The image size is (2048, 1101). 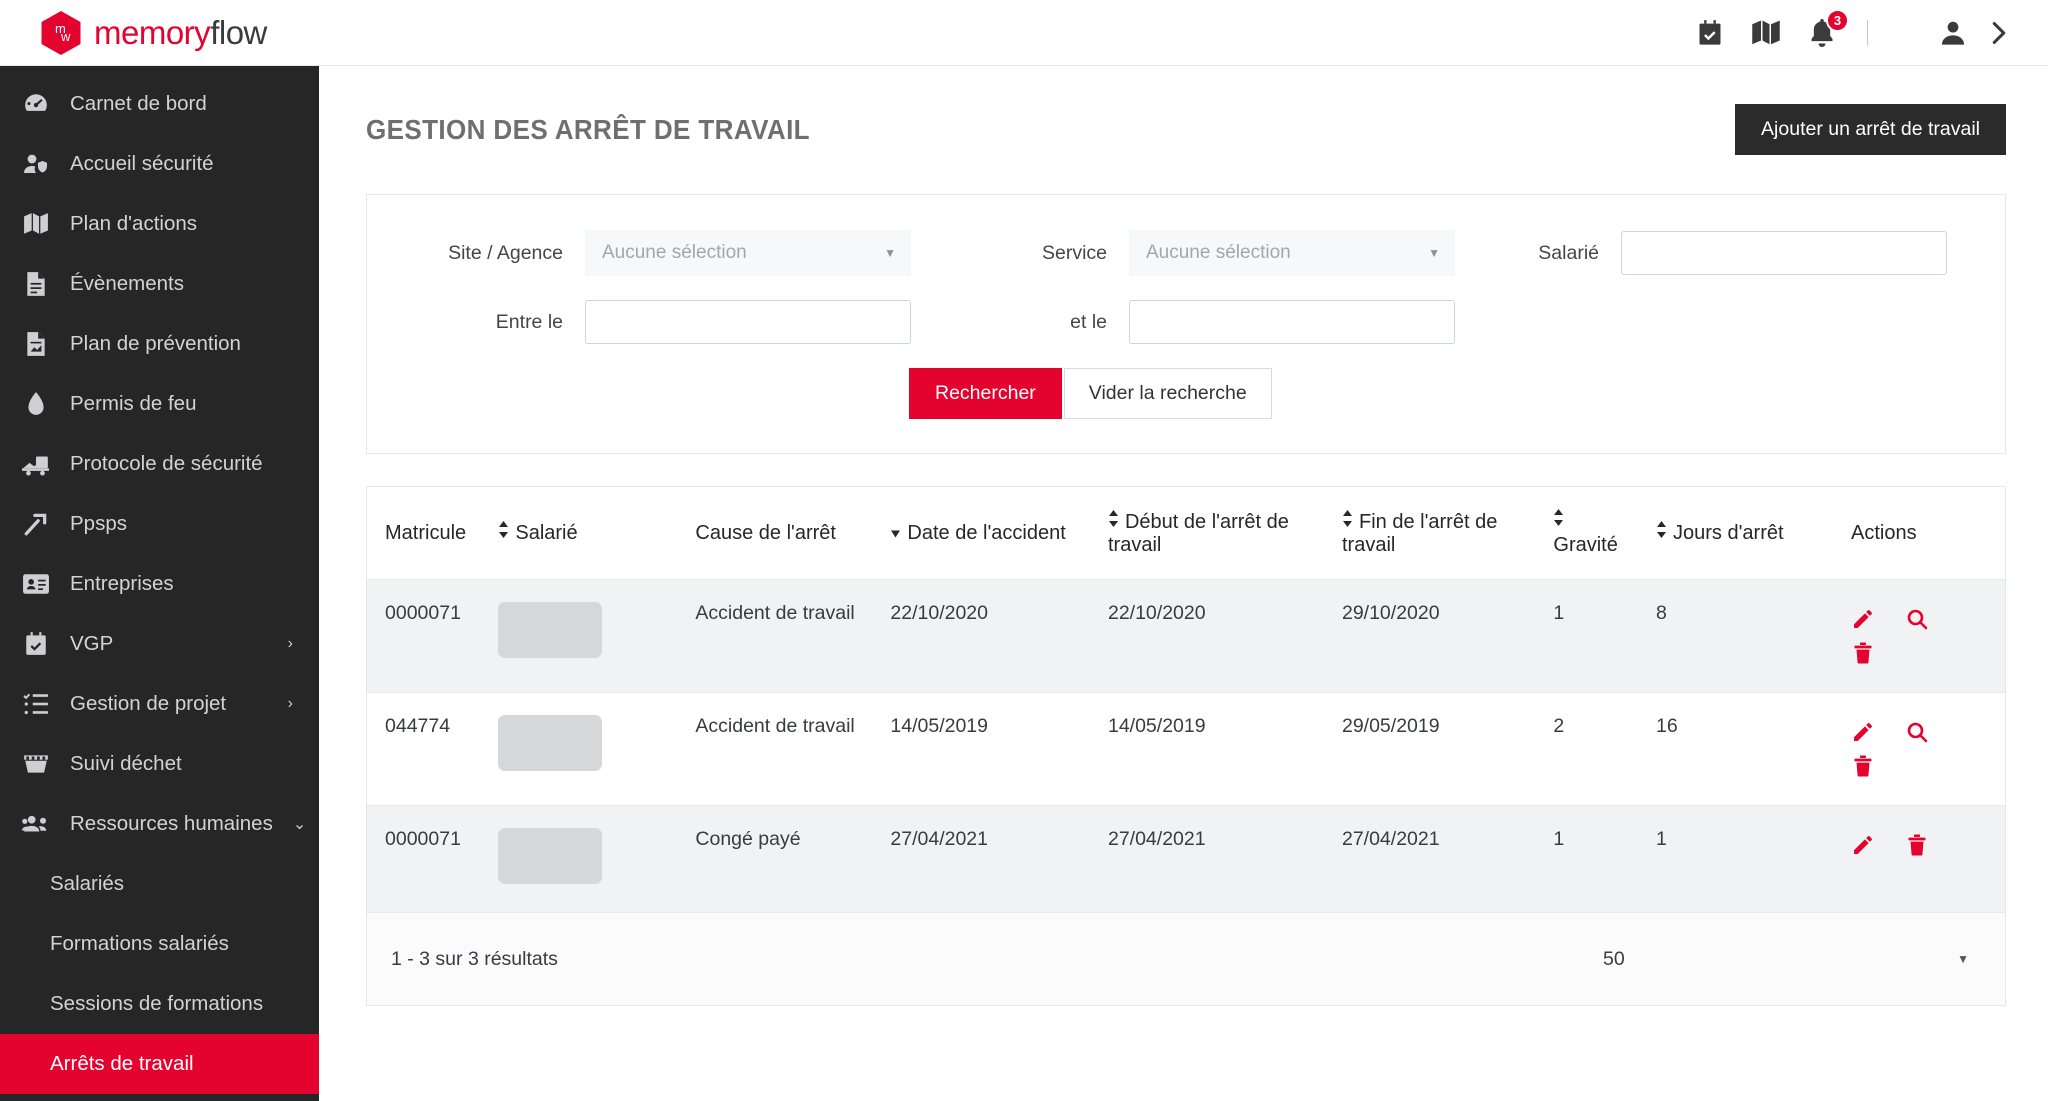 I want to click on cell-salarie, so click(x=597, y=859).